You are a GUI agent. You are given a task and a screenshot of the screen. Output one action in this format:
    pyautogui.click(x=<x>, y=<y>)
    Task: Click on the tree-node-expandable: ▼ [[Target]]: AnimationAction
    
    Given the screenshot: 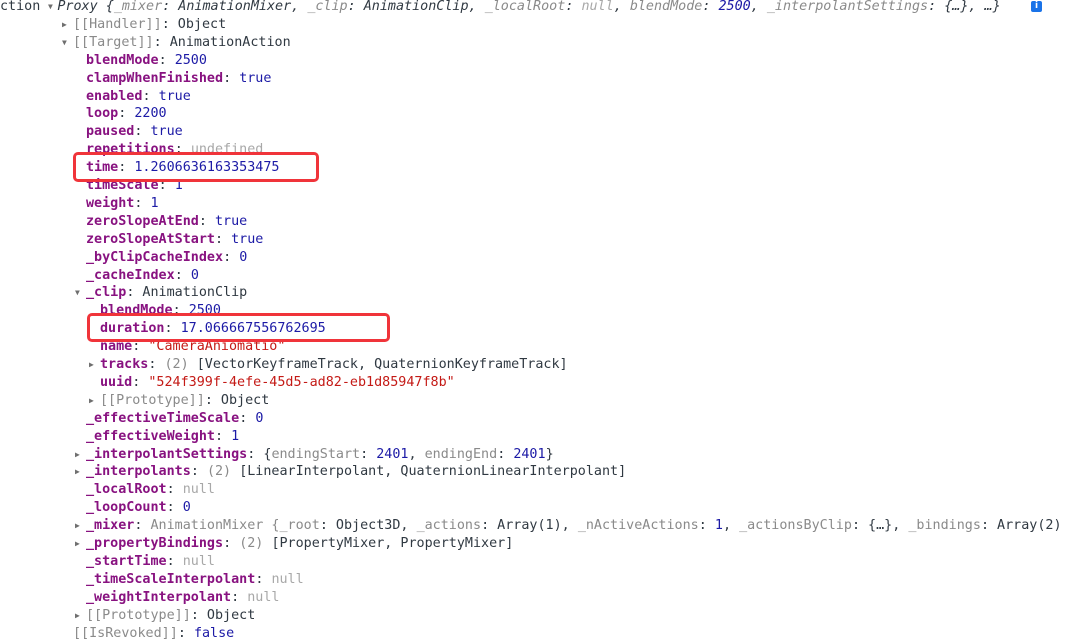 What is the action you would take?
    pyautogui.click(x=176, y=43)
    